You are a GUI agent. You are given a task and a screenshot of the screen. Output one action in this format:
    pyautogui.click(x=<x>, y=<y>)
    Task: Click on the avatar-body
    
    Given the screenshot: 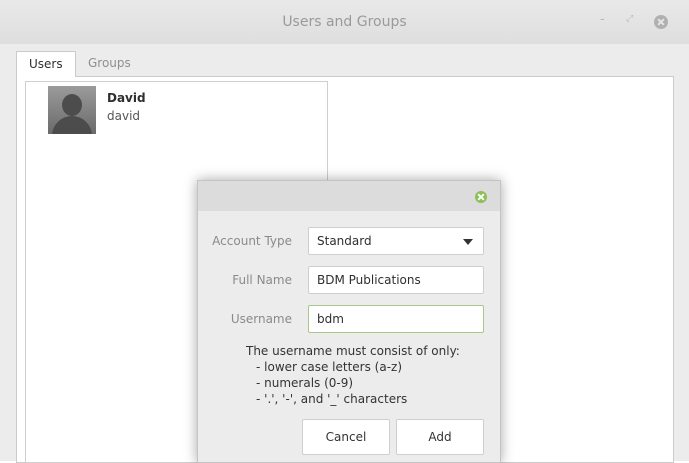 What is the action you would take?
    pyautogui.click(x=72, y=125)
    